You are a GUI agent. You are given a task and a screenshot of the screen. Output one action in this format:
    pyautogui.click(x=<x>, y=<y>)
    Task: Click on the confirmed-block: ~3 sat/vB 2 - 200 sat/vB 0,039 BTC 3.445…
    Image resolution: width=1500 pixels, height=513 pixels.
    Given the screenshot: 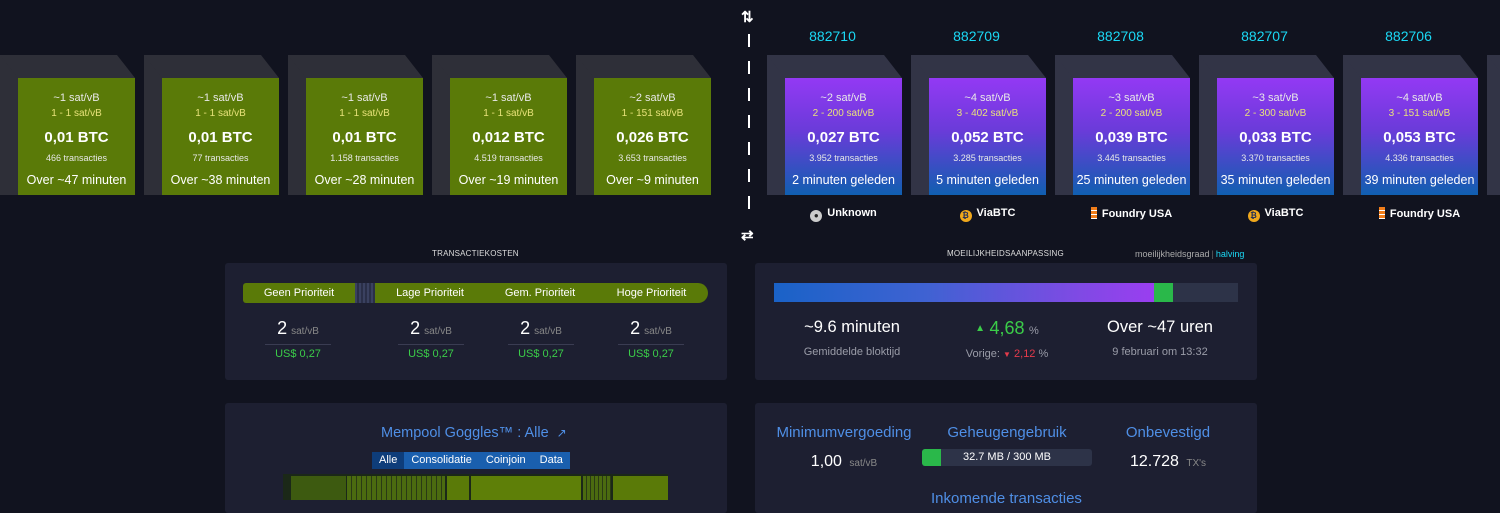 What is the action you would take?
    pyautogui.click(x=1122, y=125)
    